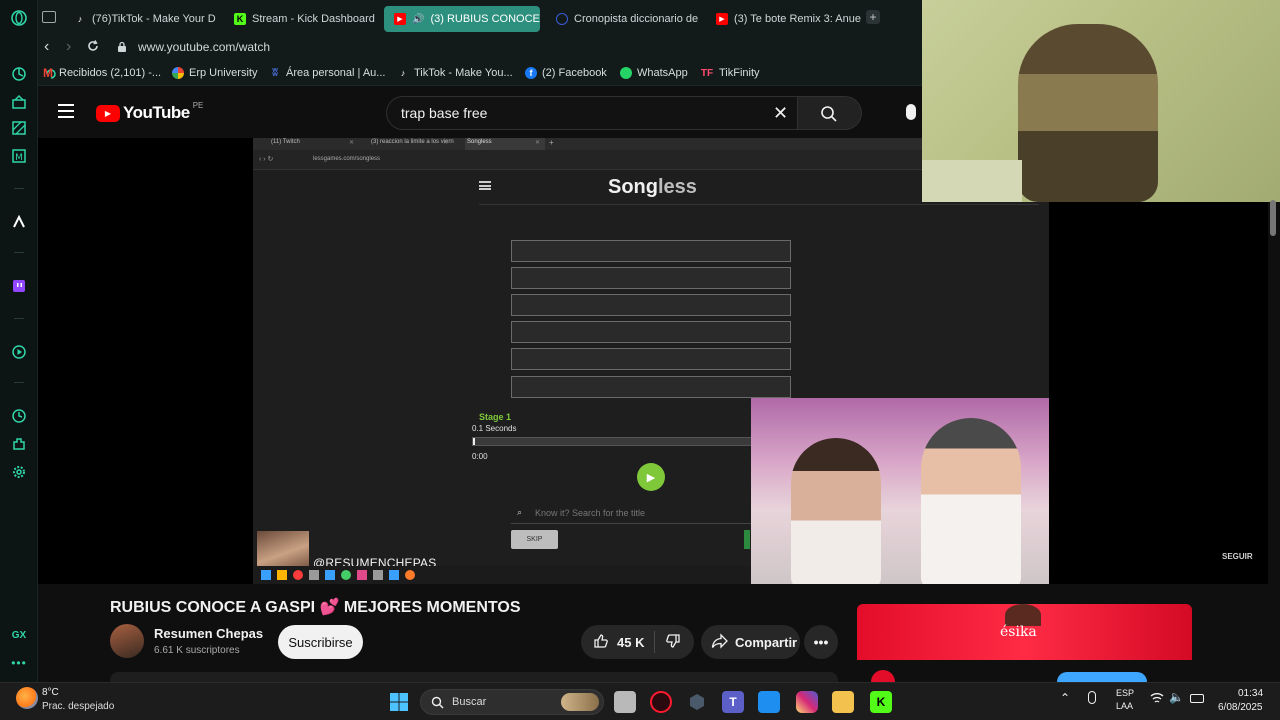  What do you see at coordinates (122, 49) in the screenshot?
I see `lock-icon` at bounding box center [122, 49].